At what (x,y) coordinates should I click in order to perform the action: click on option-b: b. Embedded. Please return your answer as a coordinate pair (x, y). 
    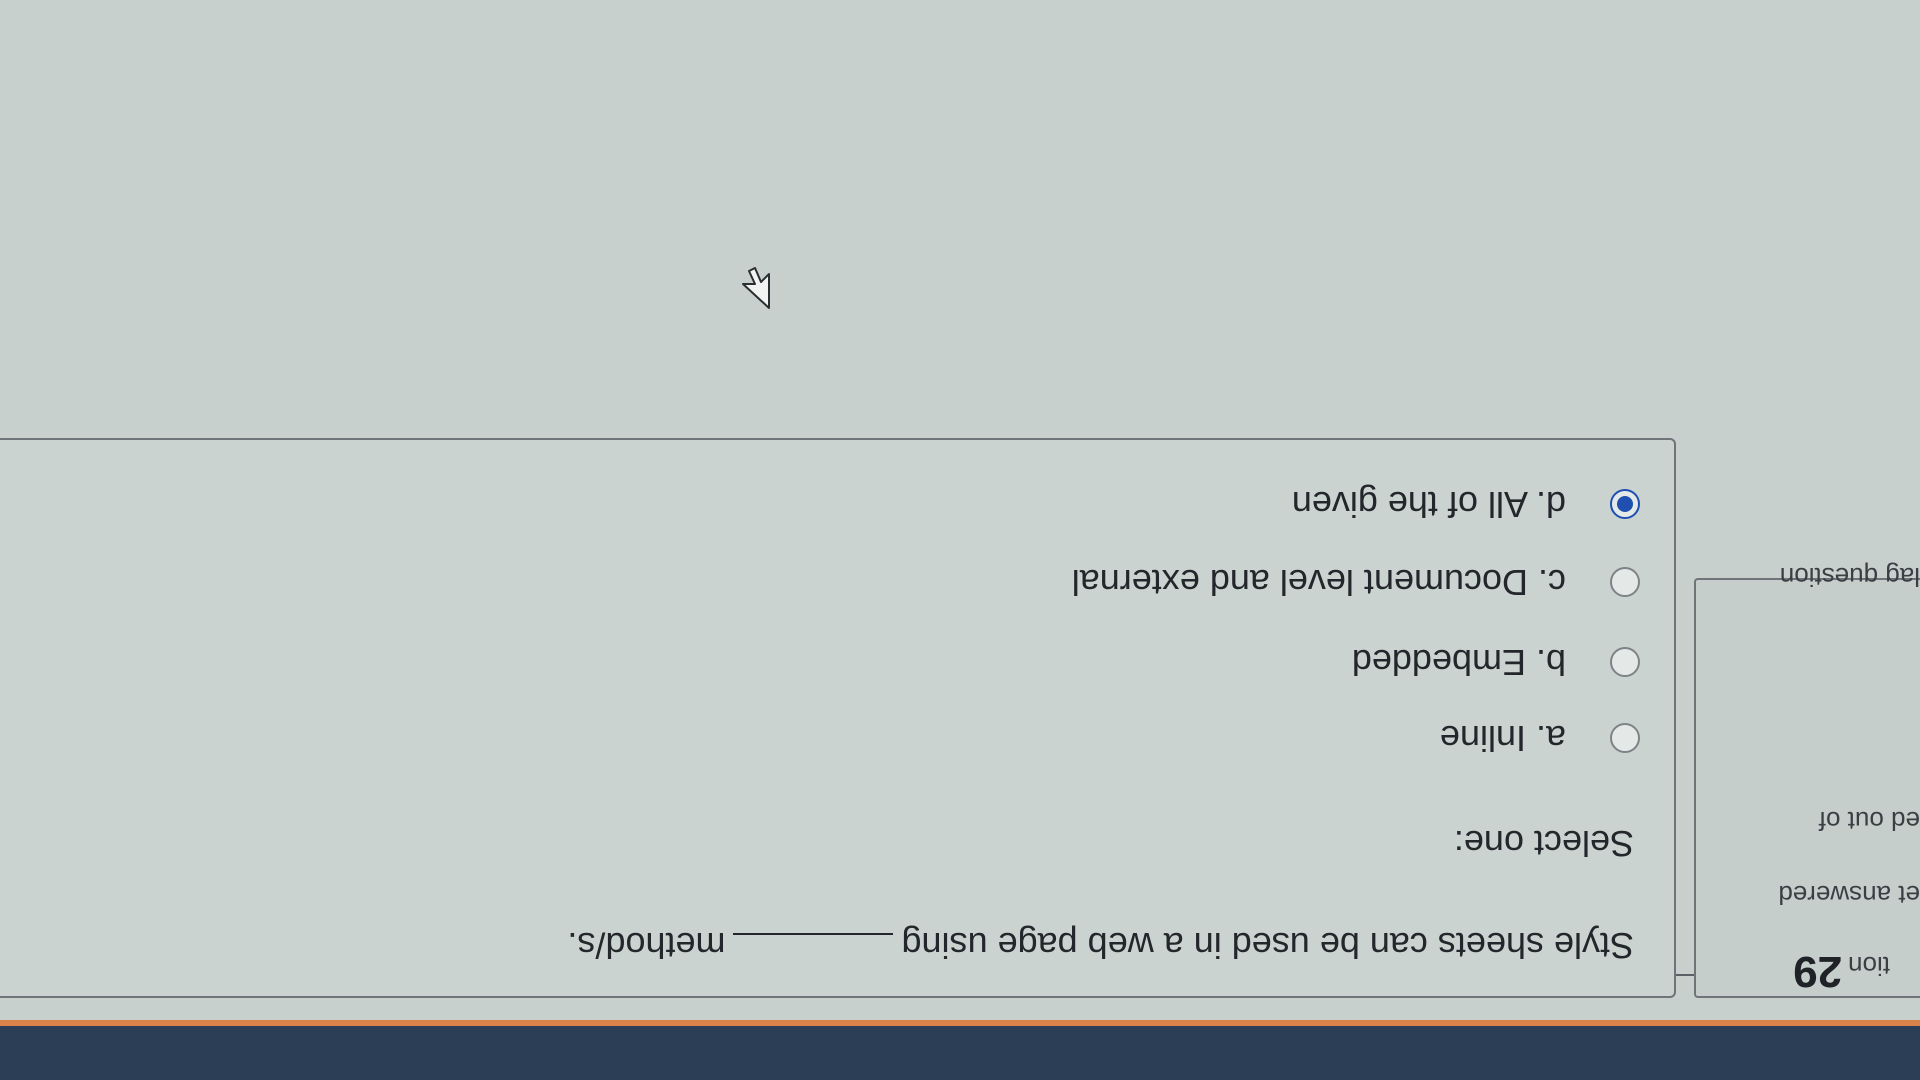
    Looking at the image, I should click on (1496, 662).